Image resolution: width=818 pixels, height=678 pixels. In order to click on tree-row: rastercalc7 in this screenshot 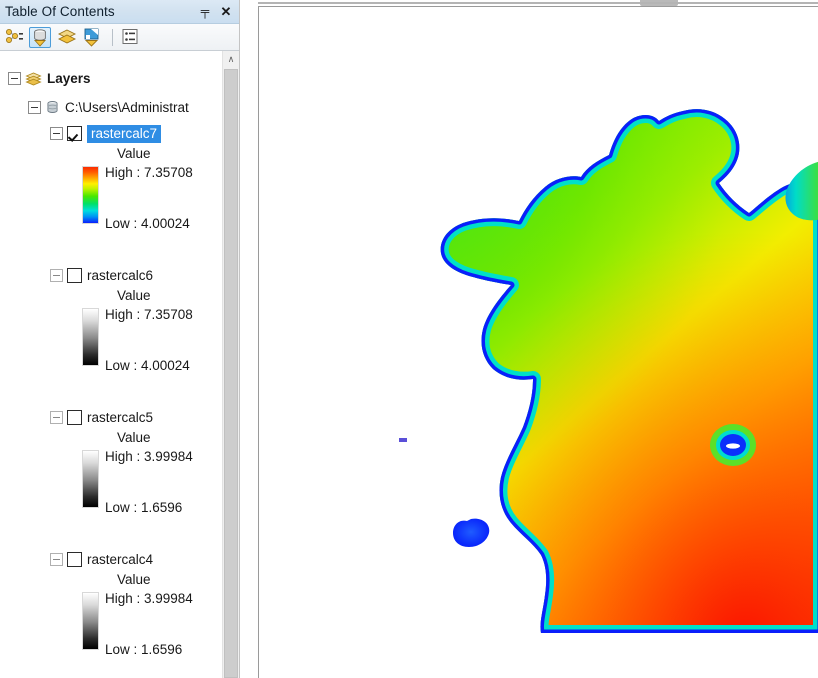, I will do `click(106, 133)`.